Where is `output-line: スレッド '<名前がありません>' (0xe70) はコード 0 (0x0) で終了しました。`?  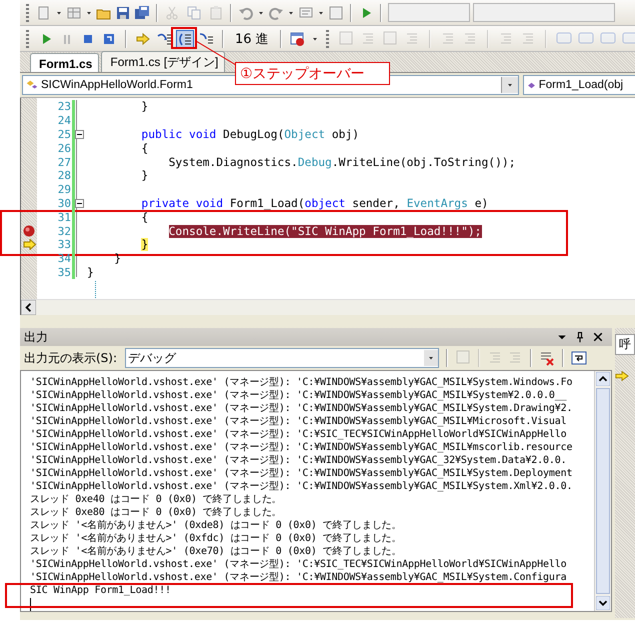
output-line: スレッド '<名前がありません>' (0xe70) はコード 0 (0x0) で終了しました。 is located at coordinates (216, 551).